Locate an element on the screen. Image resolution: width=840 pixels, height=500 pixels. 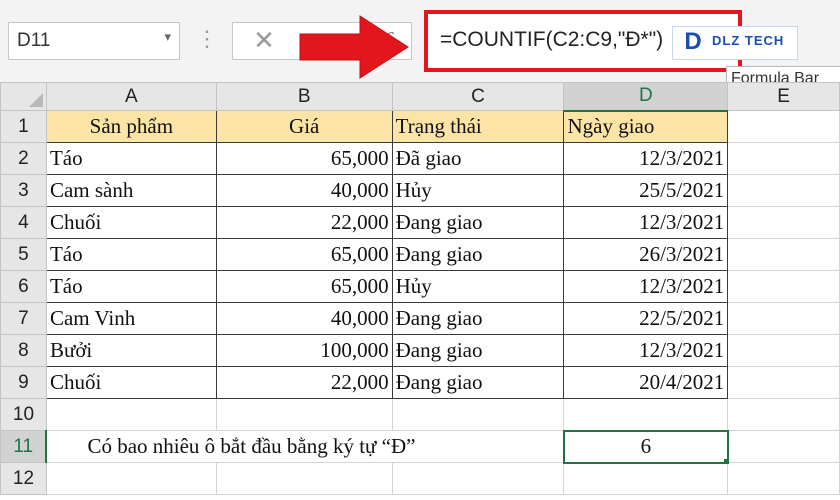
fill-handle is located at coordinates (724, 459).